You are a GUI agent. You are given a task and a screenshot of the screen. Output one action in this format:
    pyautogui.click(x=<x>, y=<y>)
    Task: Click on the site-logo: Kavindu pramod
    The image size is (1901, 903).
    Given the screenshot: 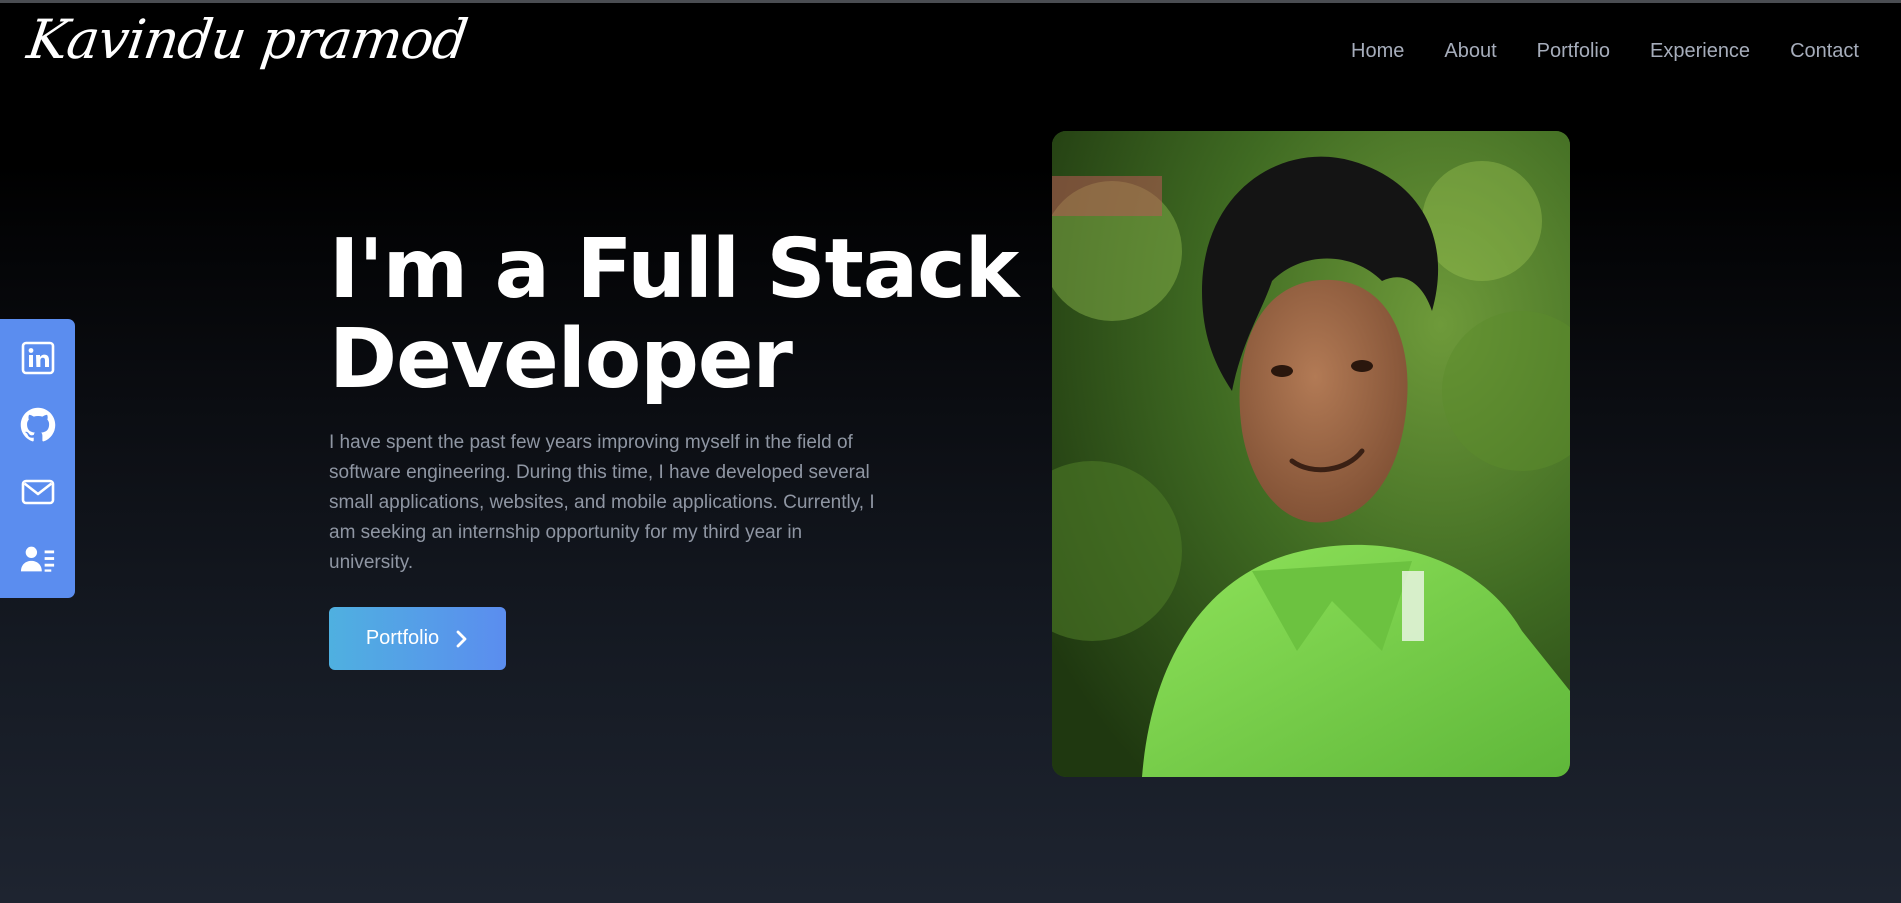 What is the action you would take?
    pyautogui.click(x=247, y=39)
    